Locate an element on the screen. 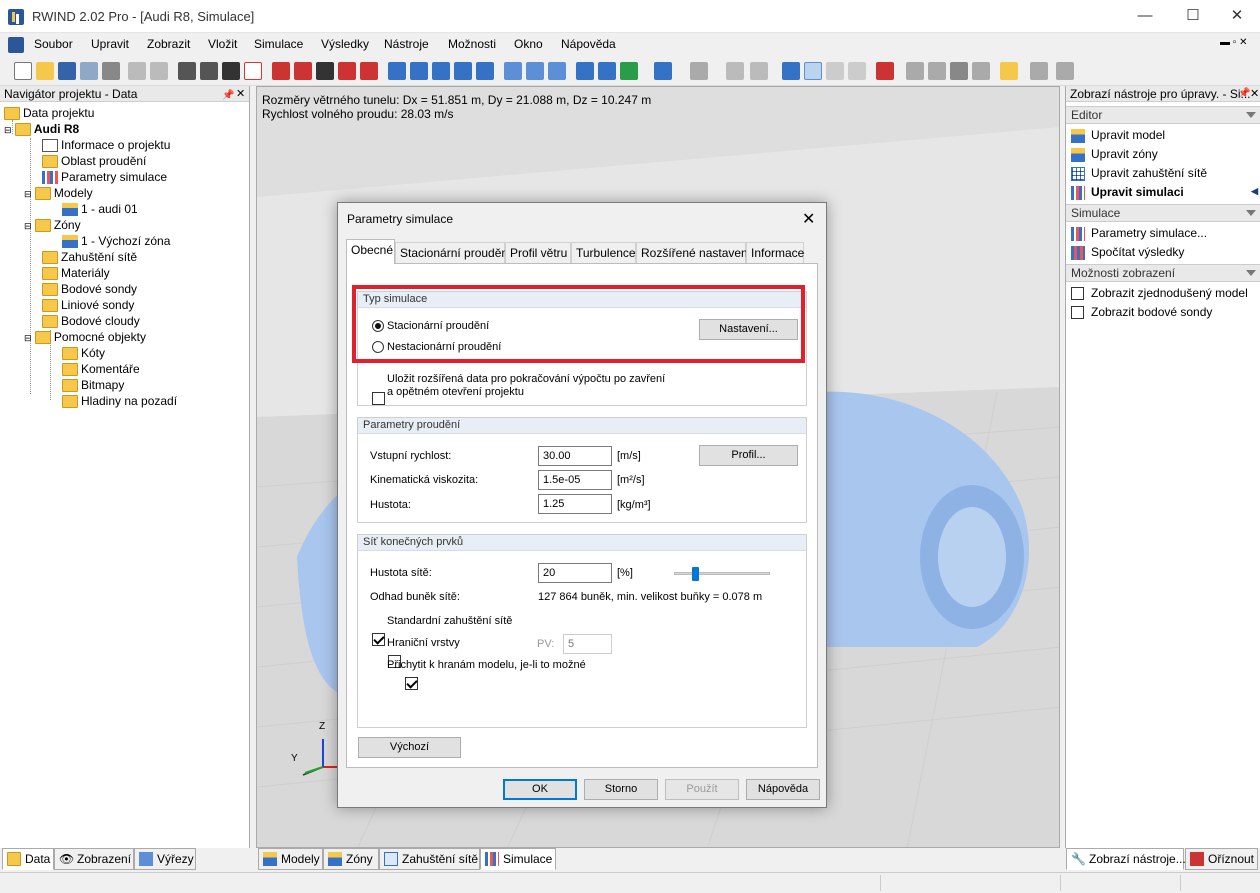 The width and height of the screenshot is (1260, 893). rotate-icon is located at coordinates (347, 71).